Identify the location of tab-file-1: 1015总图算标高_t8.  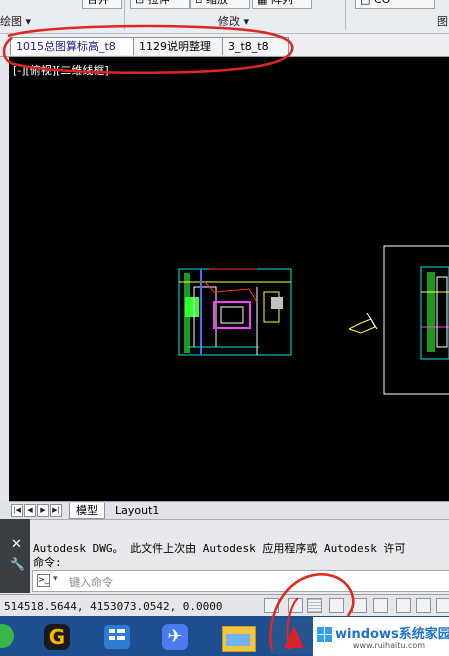
(73, 46).